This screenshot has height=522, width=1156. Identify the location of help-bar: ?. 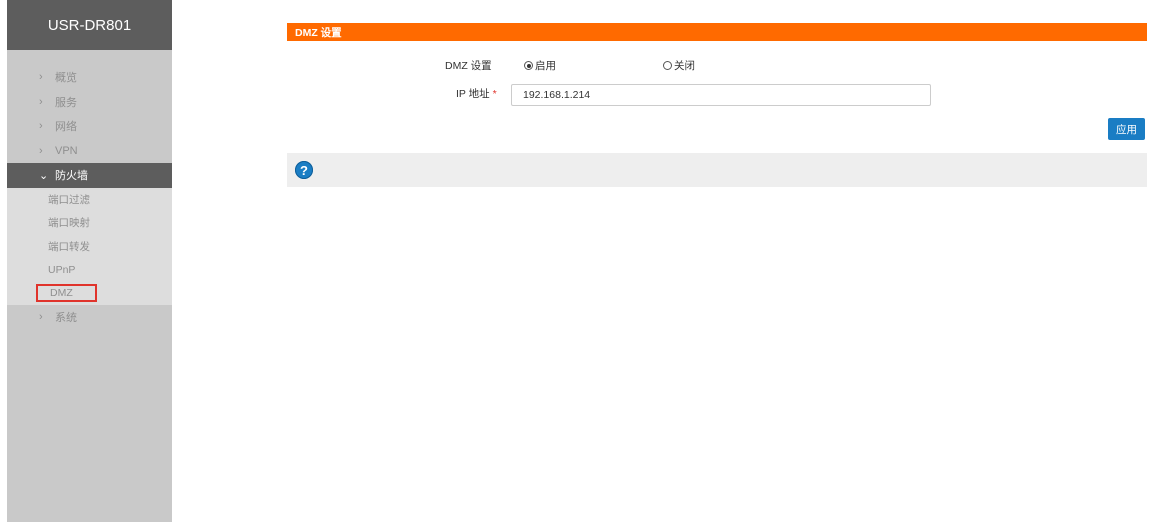
(717, 170).